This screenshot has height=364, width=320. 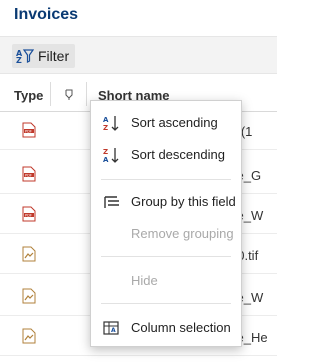 I want to click on menu-item-hide: Hide, so click(x=166, y=281).